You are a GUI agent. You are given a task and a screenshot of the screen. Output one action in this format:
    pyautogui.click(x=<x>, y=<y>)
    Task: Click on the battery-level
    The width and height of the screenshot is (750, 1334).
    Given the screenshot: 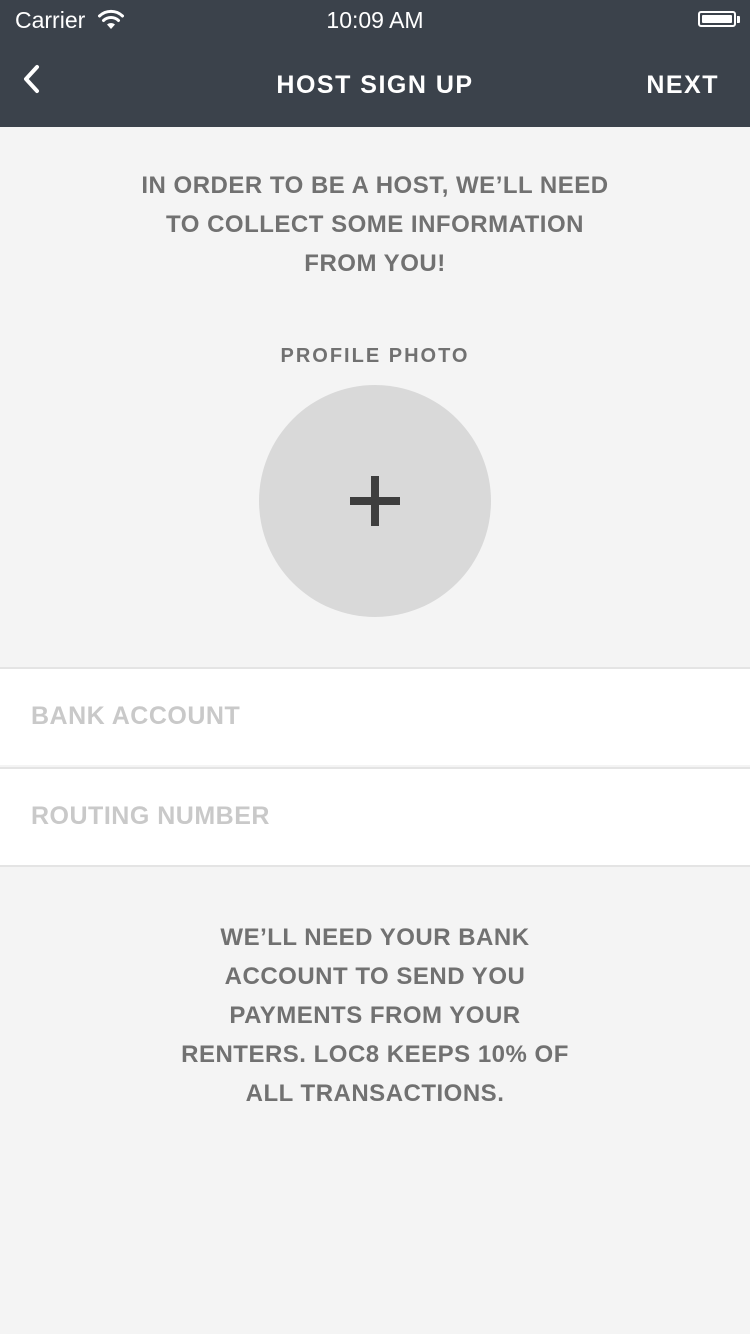 What is the action you would take?
    pyautogui.click(x=717, y=19)
    